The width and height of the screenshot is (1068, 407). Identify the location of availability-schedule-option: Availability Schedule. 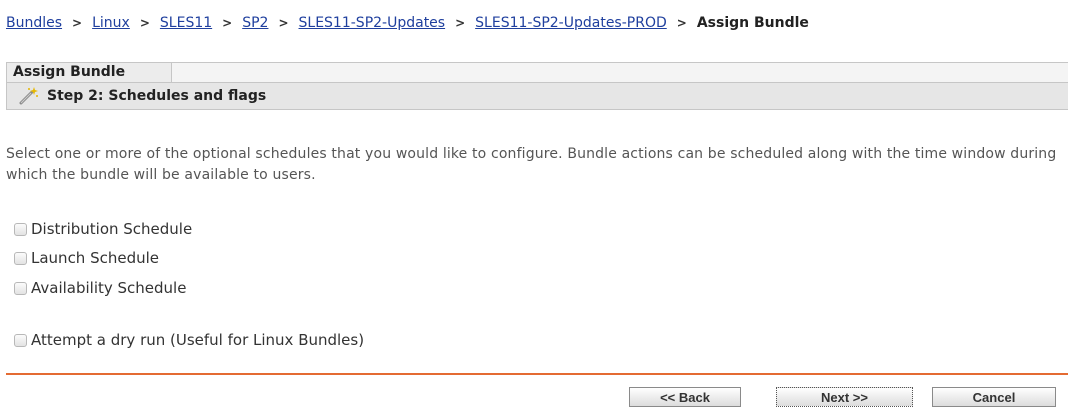
(100, 288).